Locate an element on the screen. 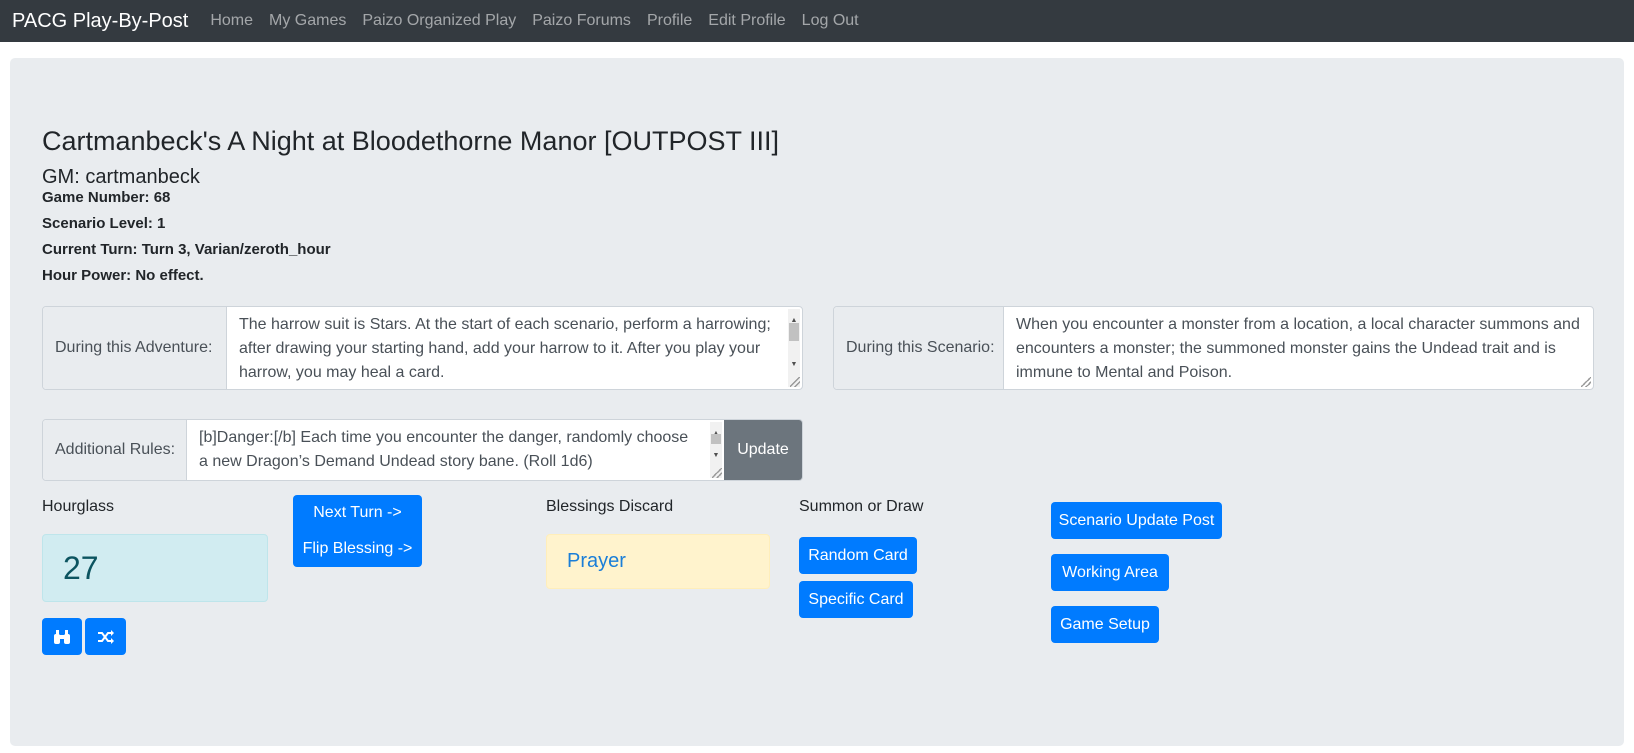 The image size is (1634, 753). hour-power: Hour Power: No effect. is located at coordinates (123, 275).